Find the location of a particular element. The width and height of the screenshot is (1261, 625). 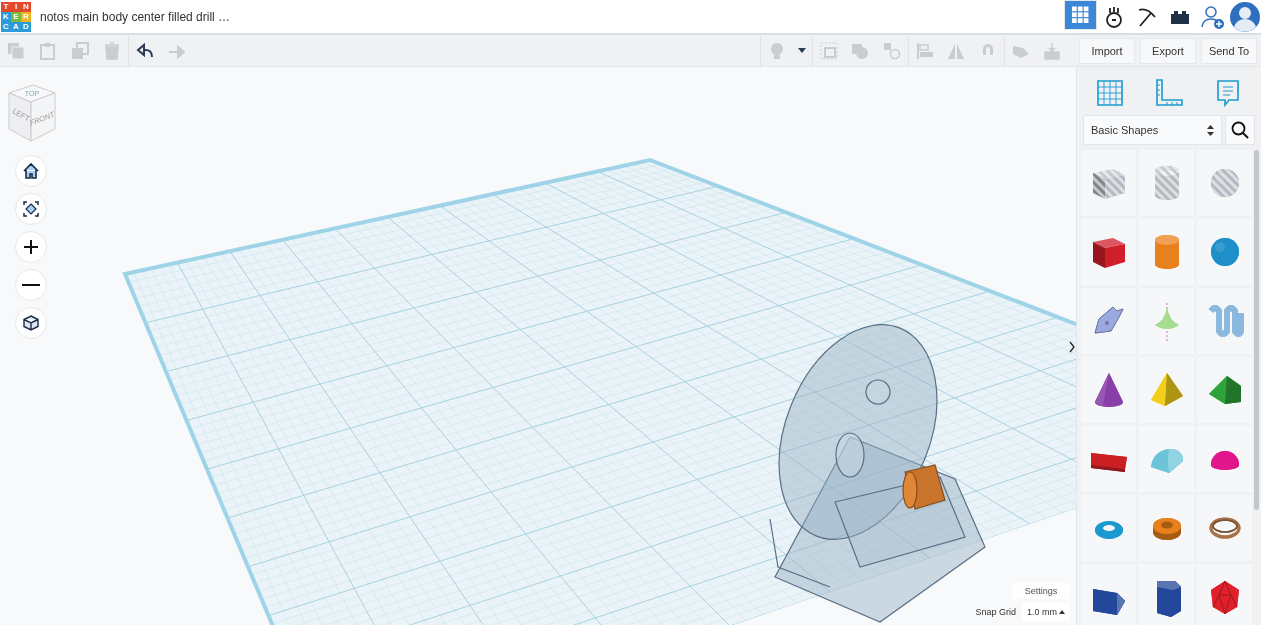

zoom-in-button is located at coordinates (31, 247).